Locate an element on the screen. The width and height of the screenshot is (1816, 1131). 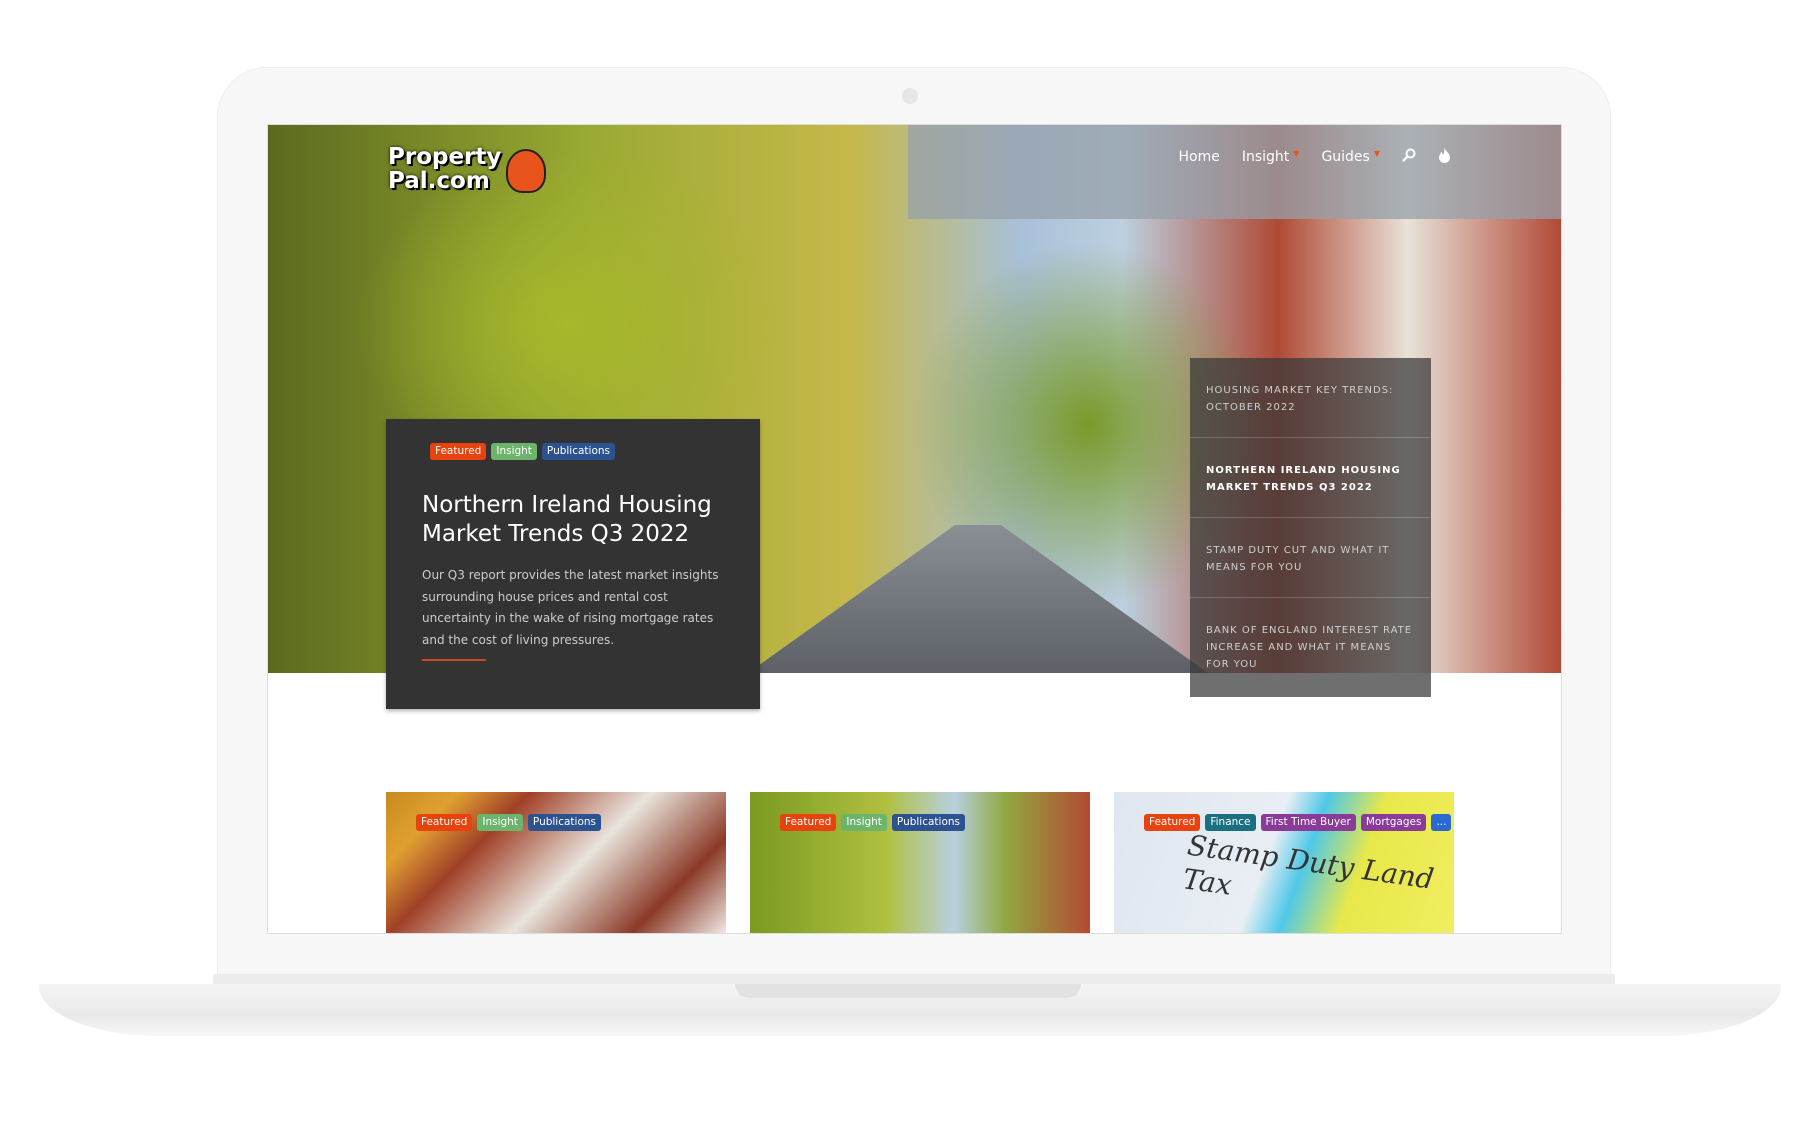
logo-text: Pal.com is located at coordinates (439, 181).